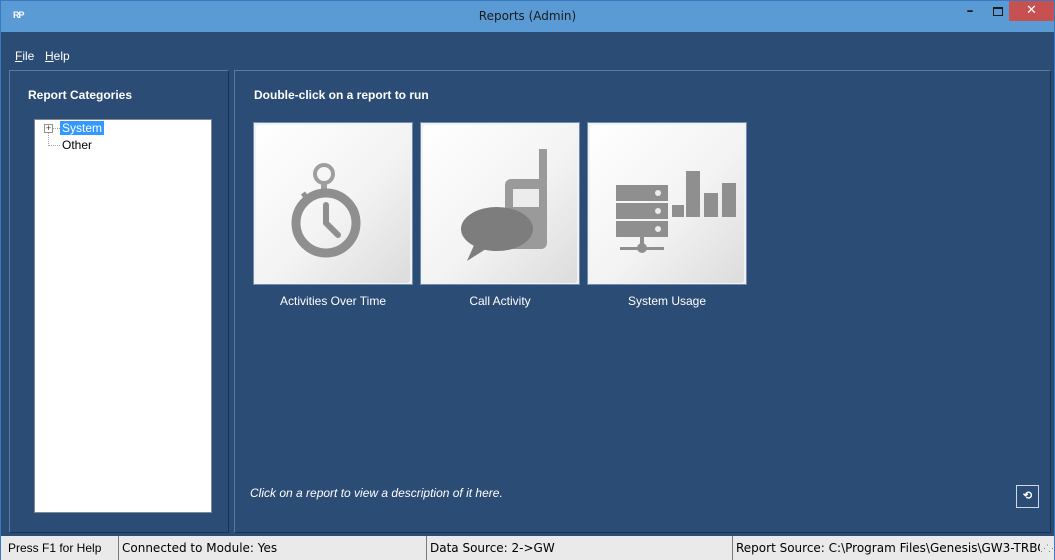 The width and height of the screenshot is (1055, 560). I want to click on status-help: Press F1 for Help, so click(55, 548).